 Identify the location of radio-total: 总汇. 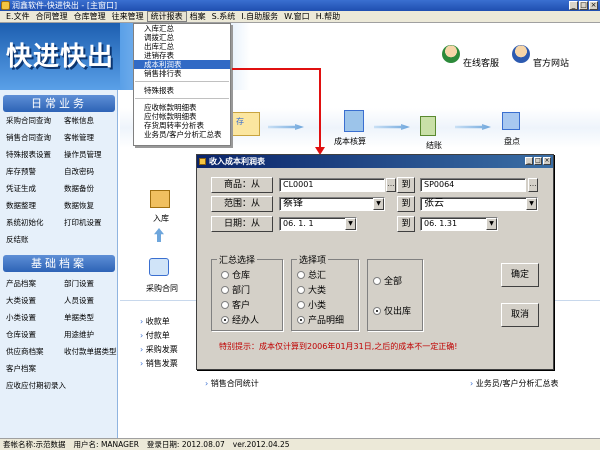
(320, 274).